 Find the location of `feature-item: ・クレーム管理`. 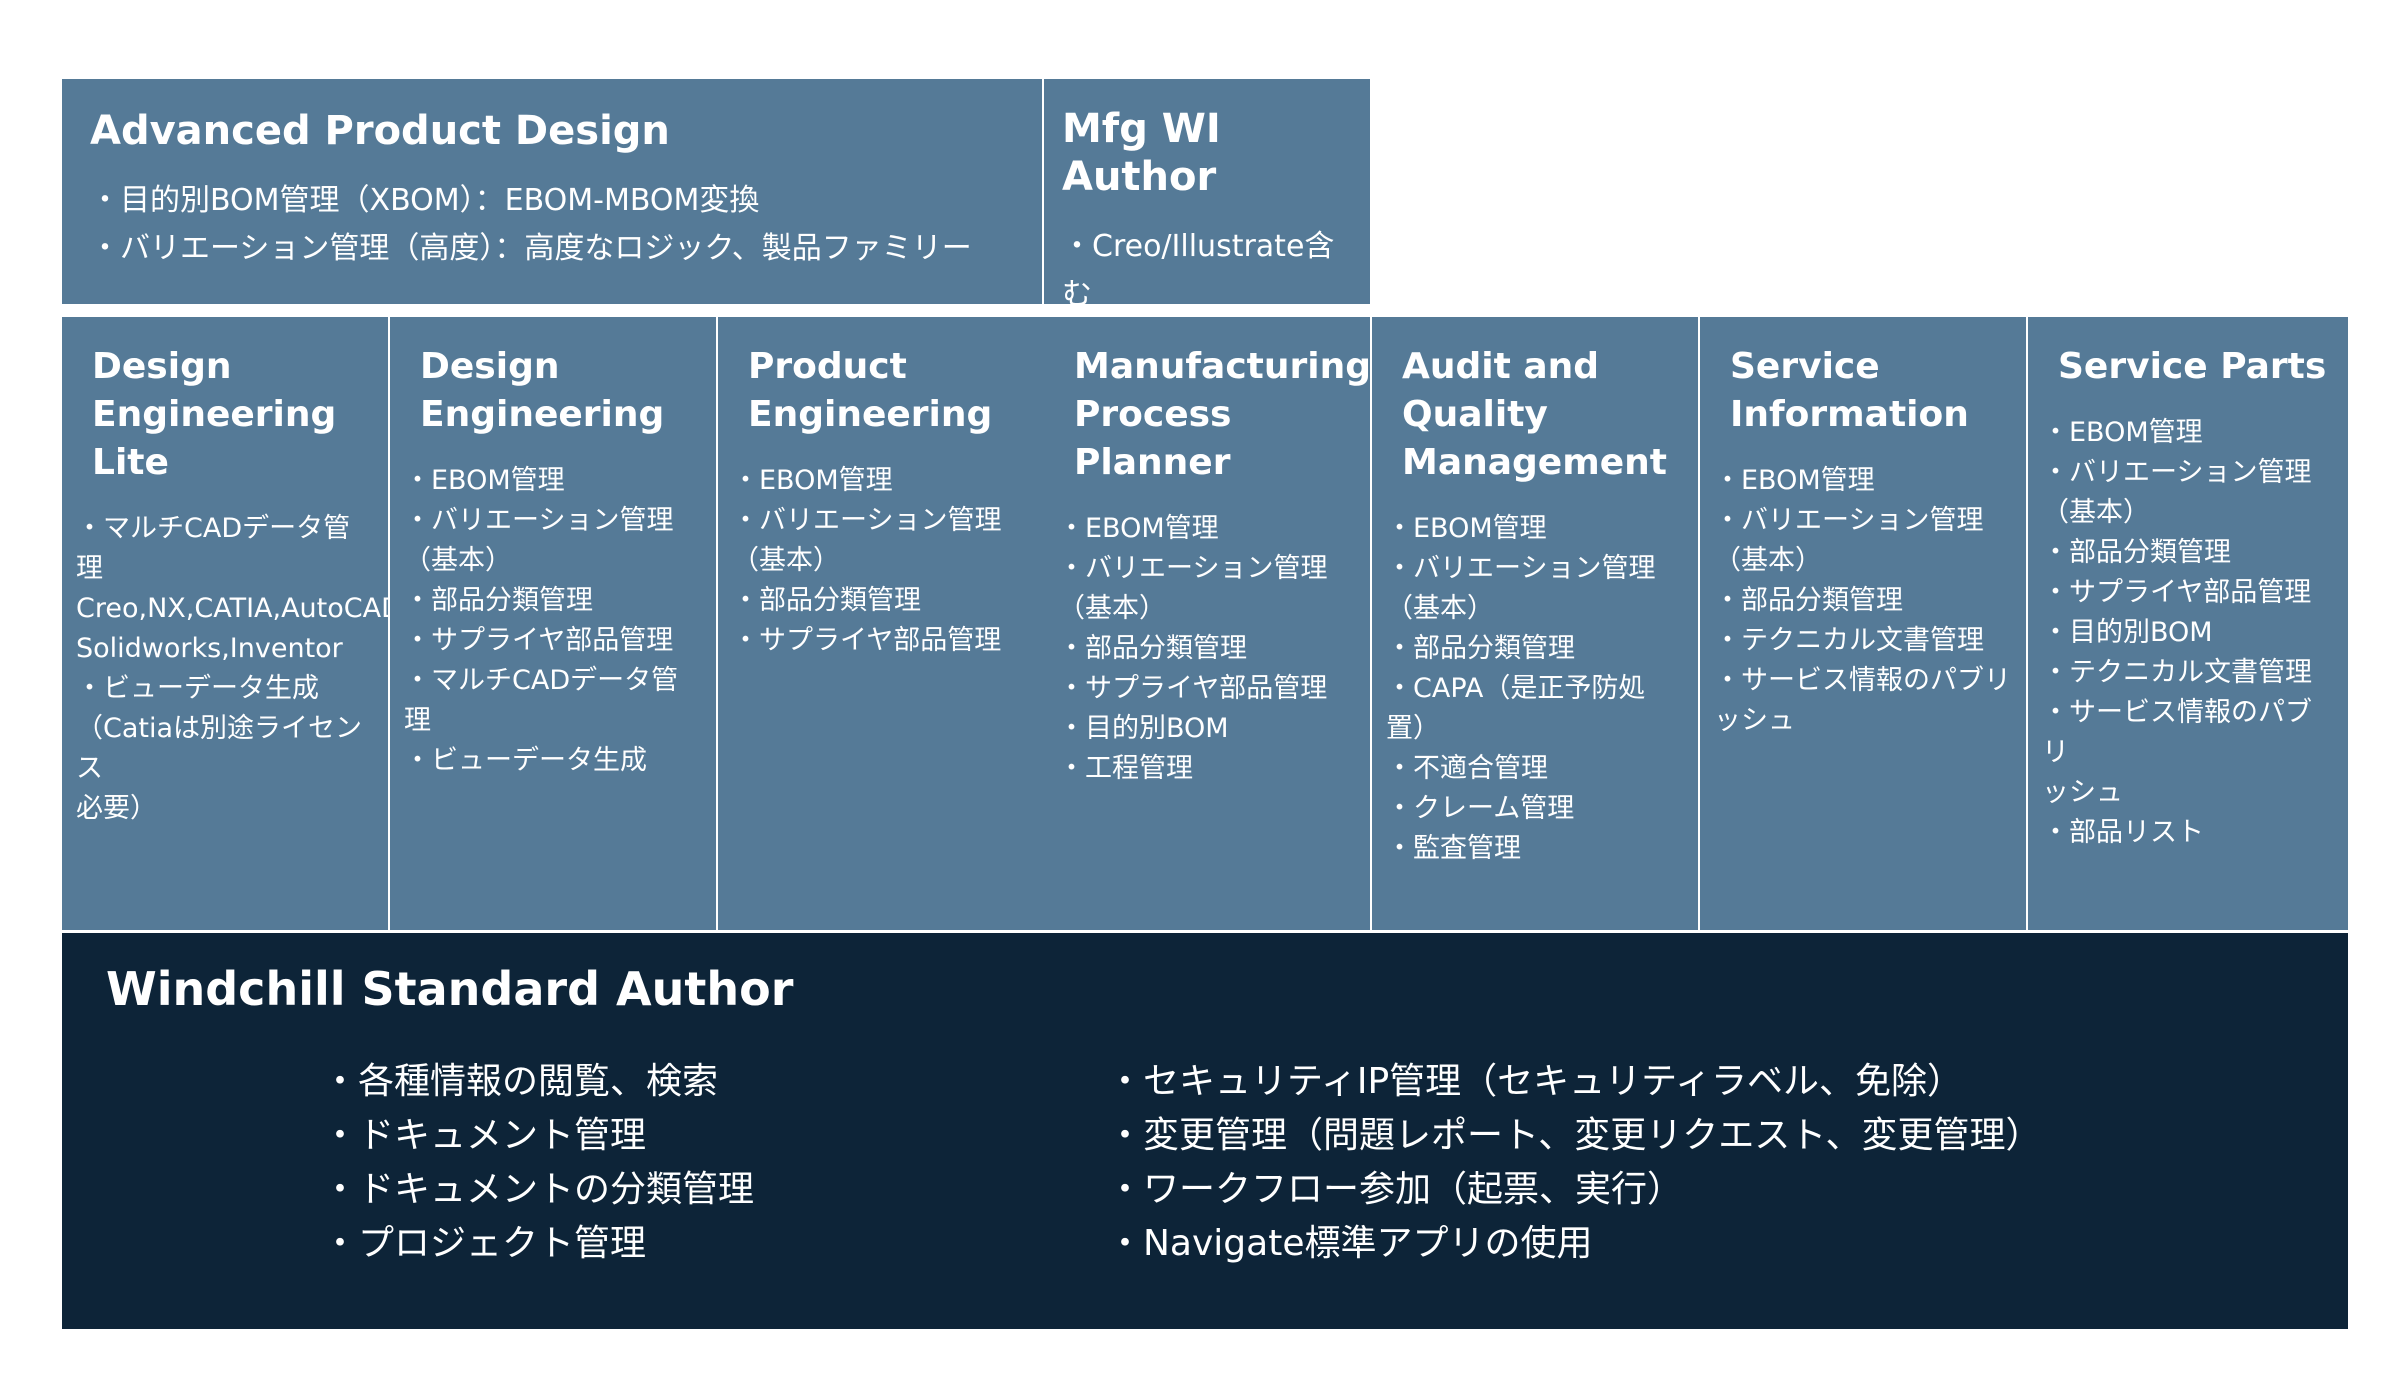

feature-item: ・クレーム管理 is located at coordinates (1480, 808).